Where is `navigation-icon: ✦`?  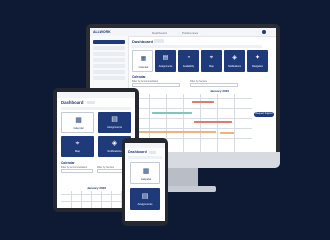 navigation-icon: ✦ is located at coordinates (257, 58).